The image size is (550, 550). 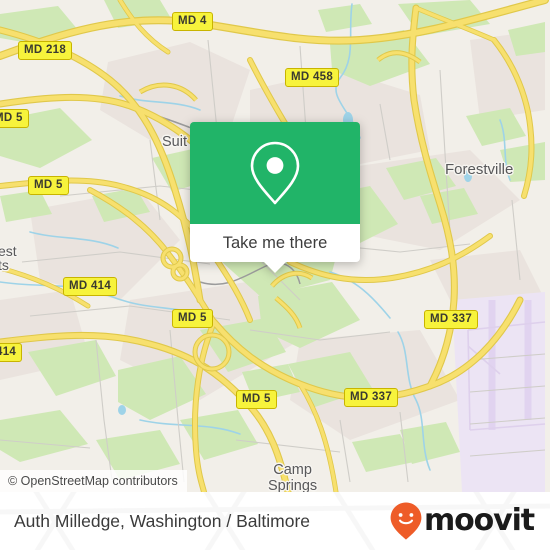 What do you see at coordinates (293, 485) in the screenshot?
I see `place-label-line: Springs` at bounding box center [293, 485].